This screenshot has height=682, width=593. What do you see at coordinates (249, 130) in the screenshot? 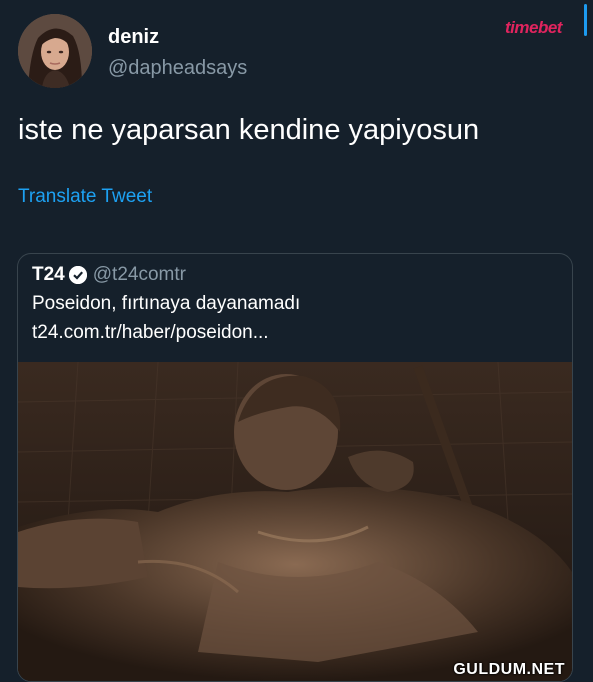
I see `tweet-text: iste ne yaparsan kendine yapiyosun` at bounding box center [249, 130].